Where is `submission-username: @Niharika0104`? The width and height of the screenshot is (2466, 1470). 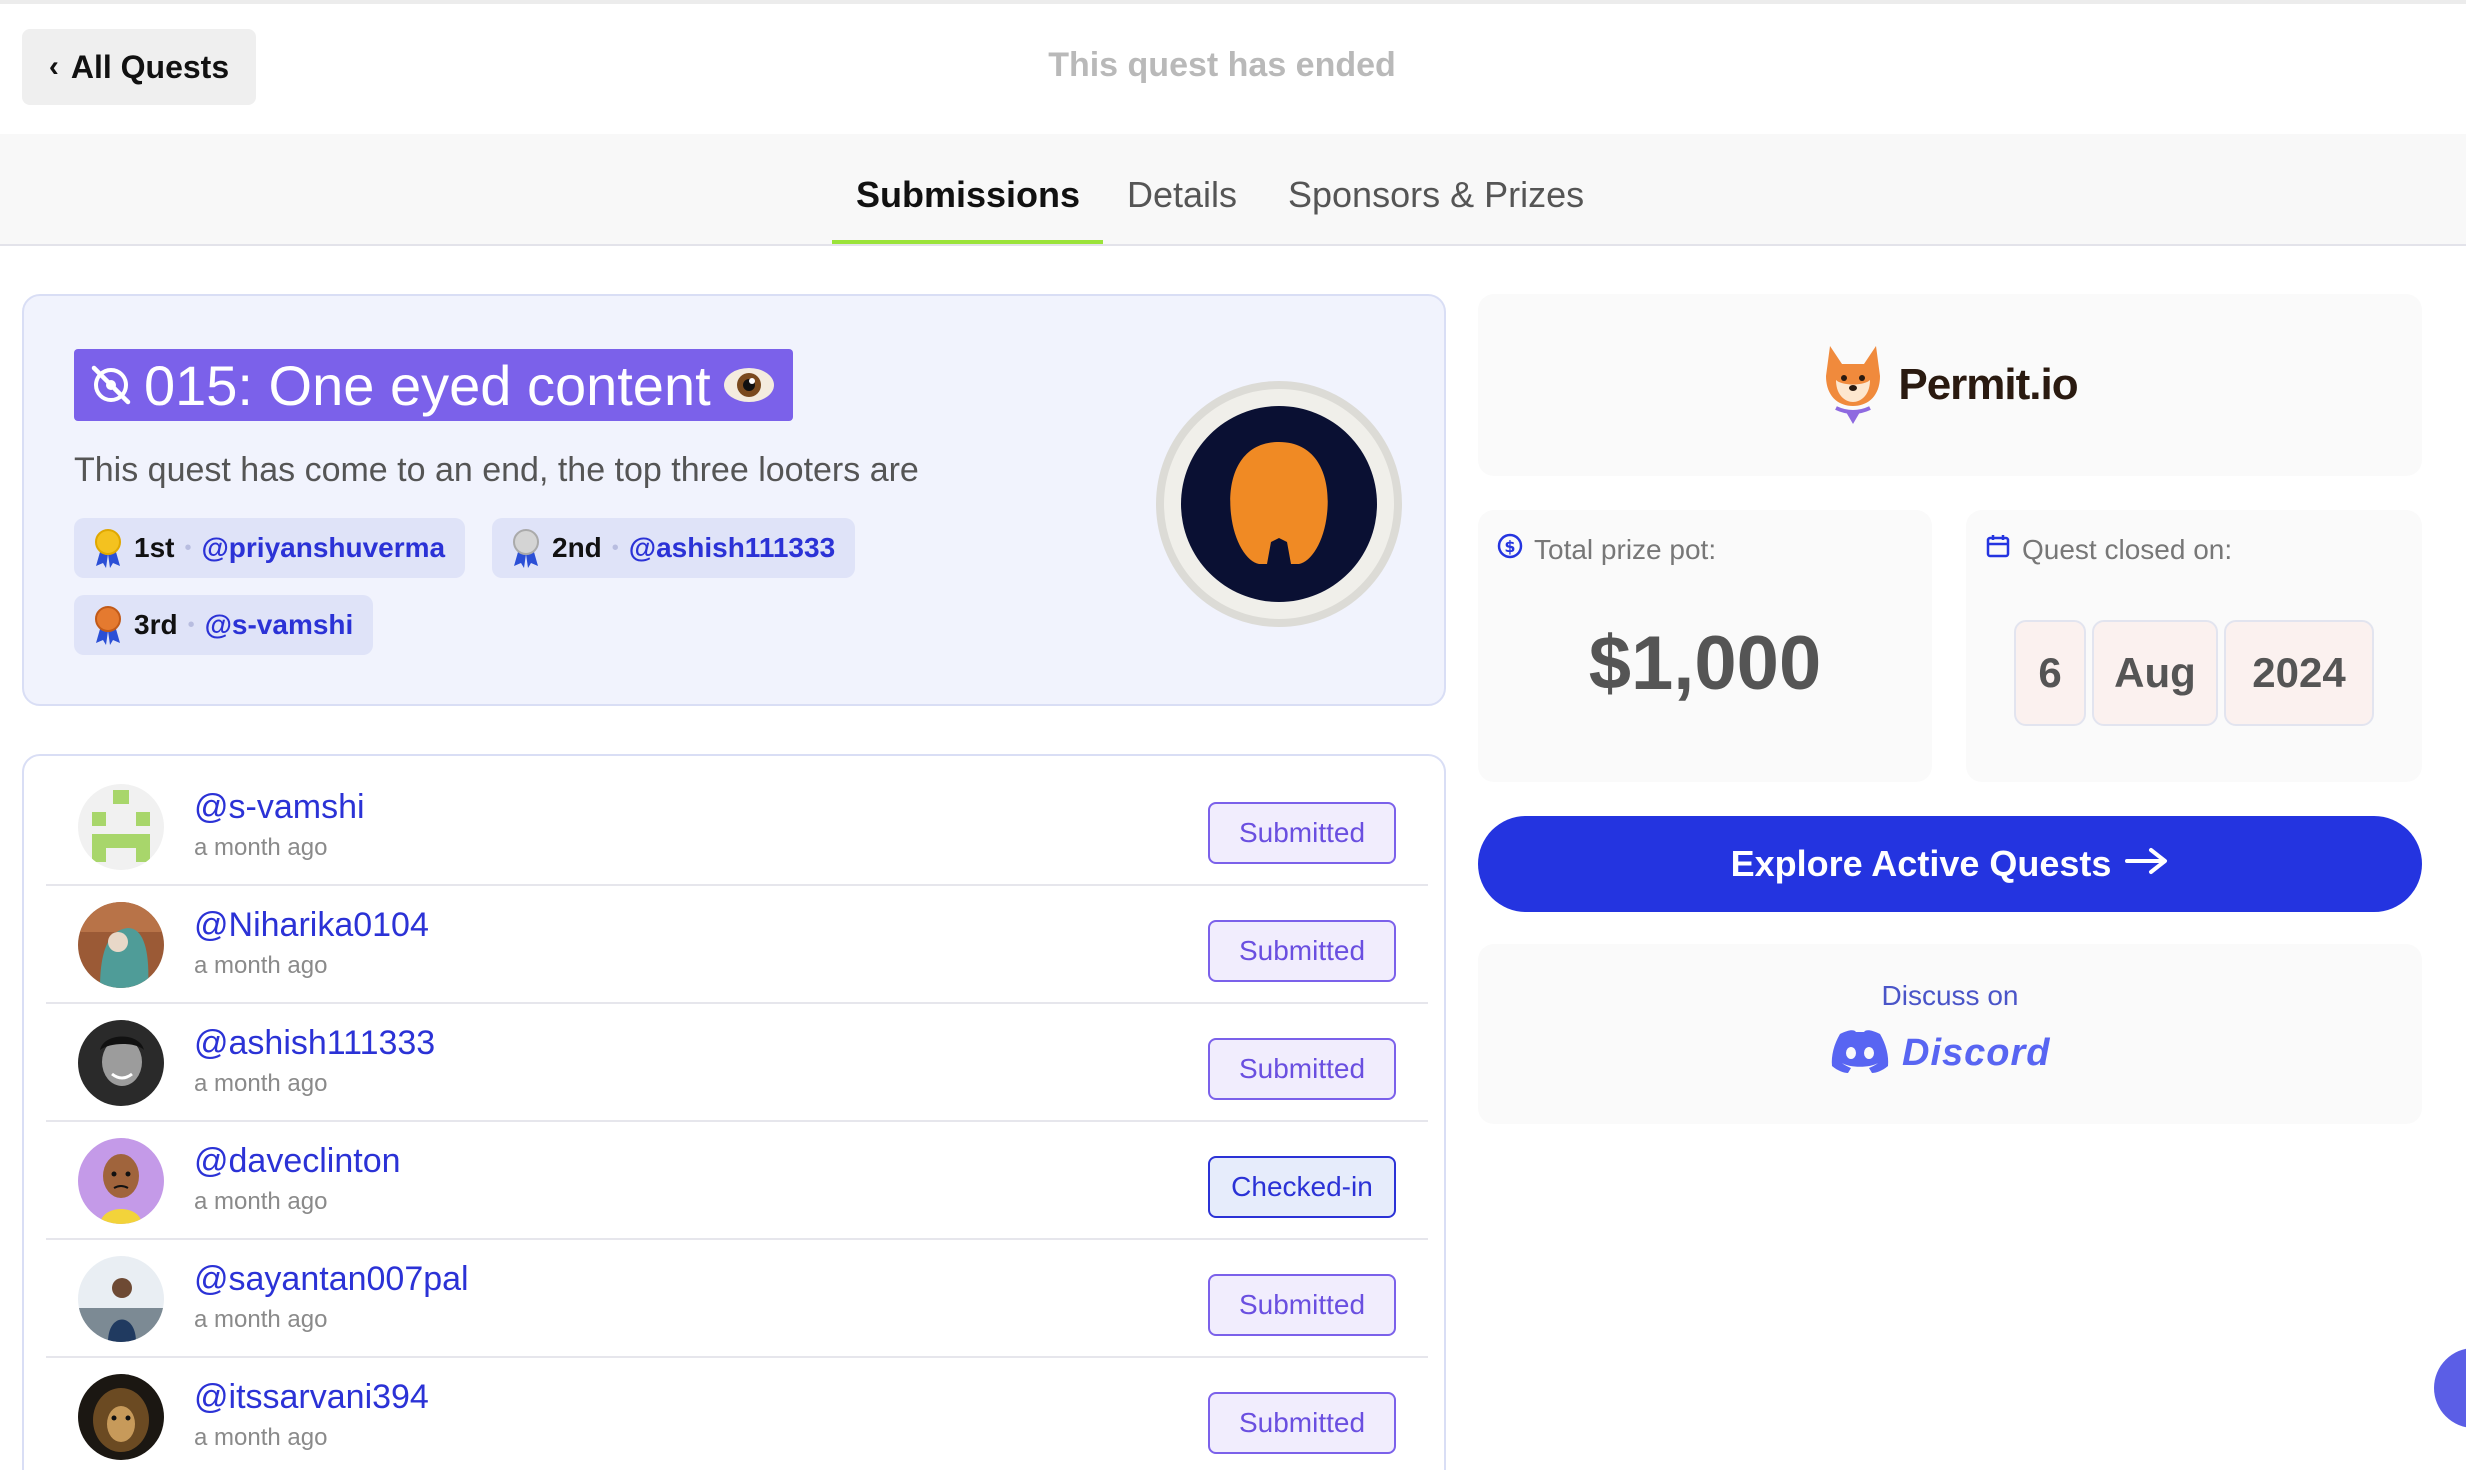 submission-username: @Niharika0104 is located at coordinates (311, 925).